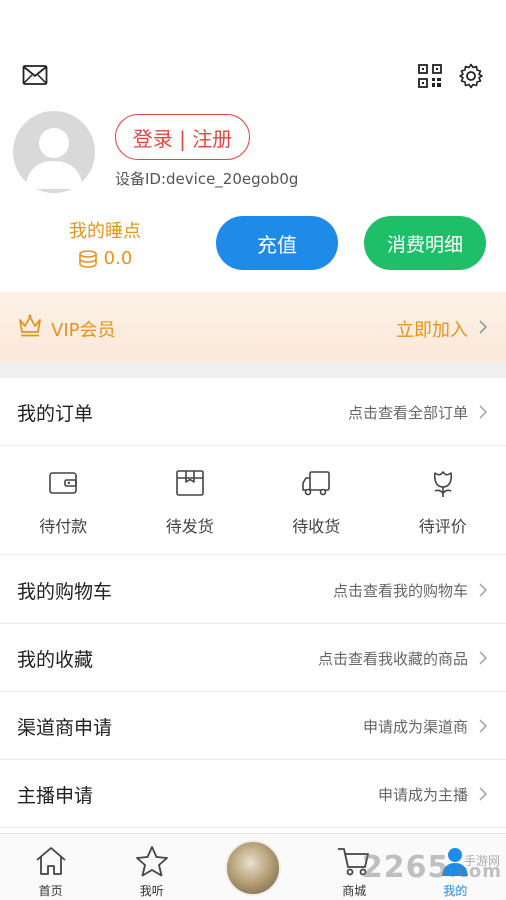  Describe the element at coordinates (83, 330) in the screenshot. I see `vip-label: VIP会员` at that location.